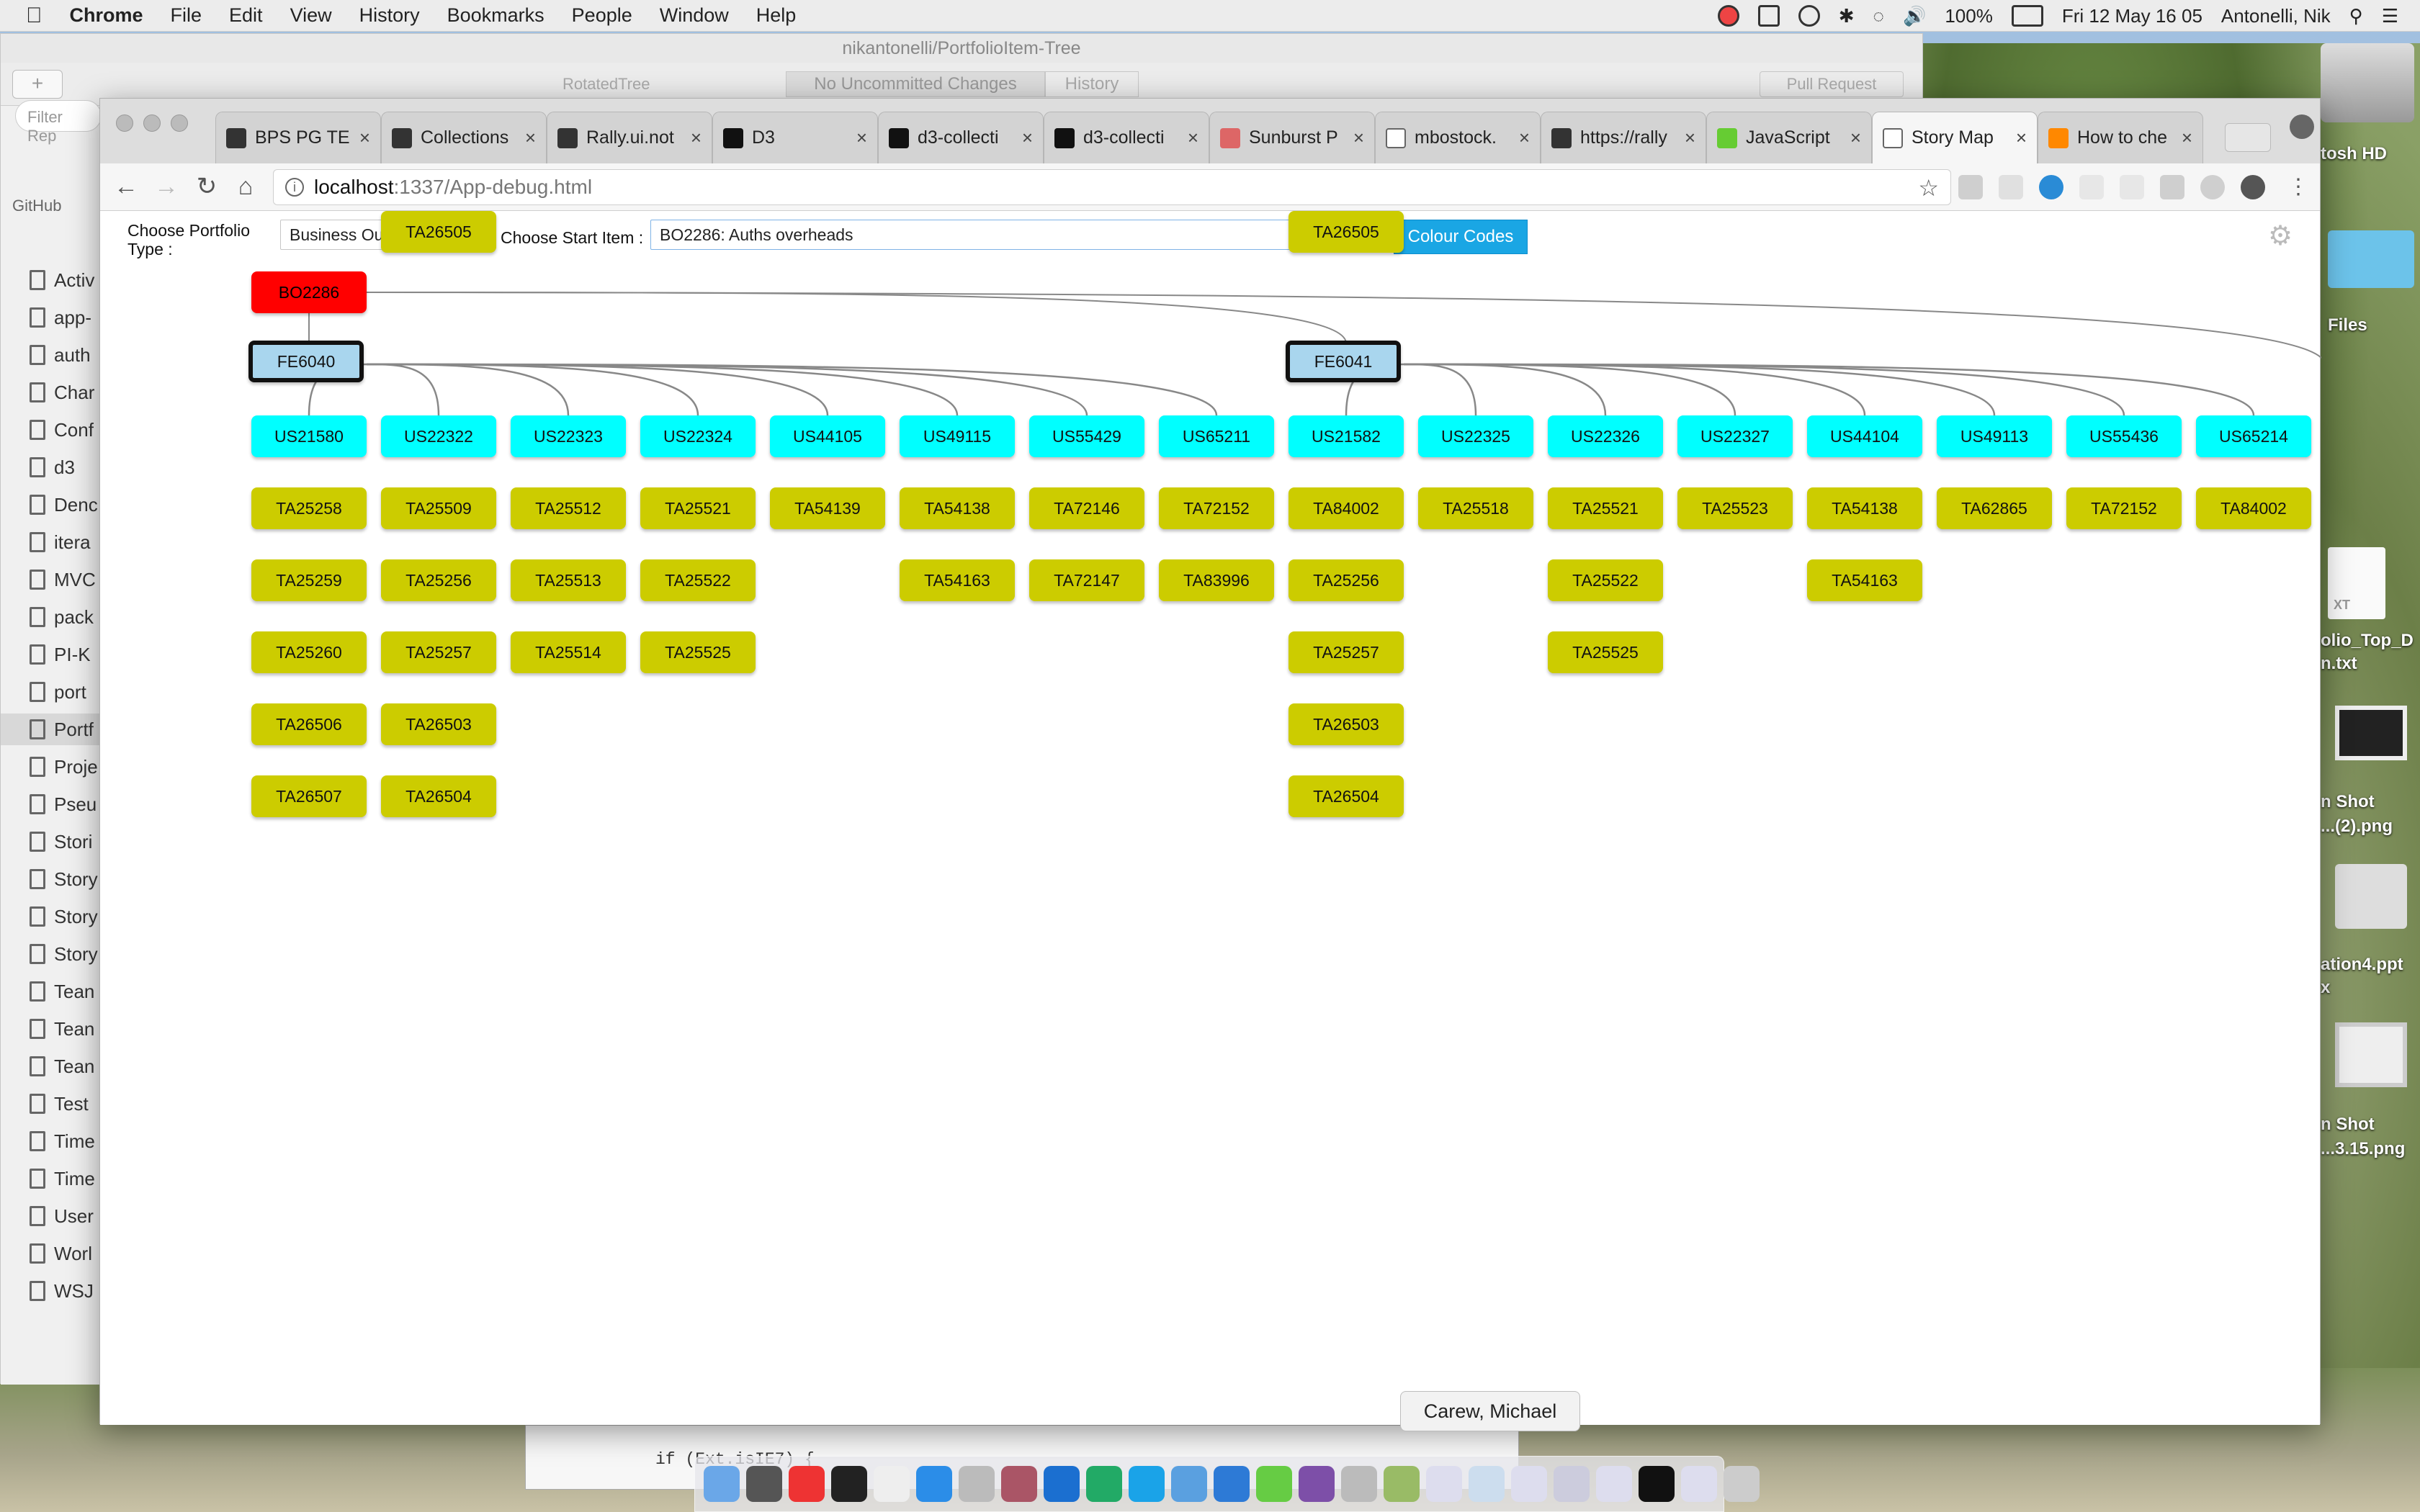 This screenshot has width=2420, height=1512. I want to click on pull-request-button: Pull Request, so click(1832, 84).